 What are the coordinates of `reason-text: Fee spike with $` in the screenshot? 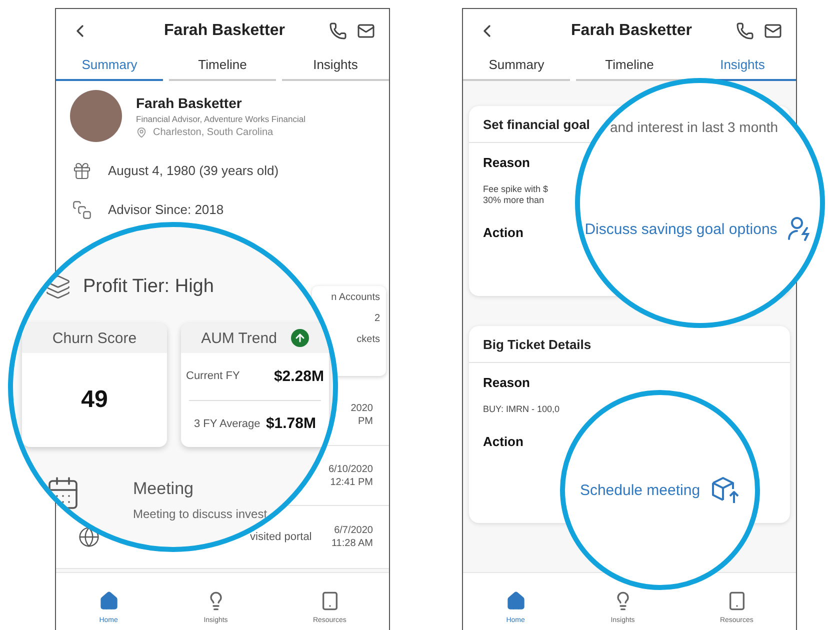 It's located at (516, 189).